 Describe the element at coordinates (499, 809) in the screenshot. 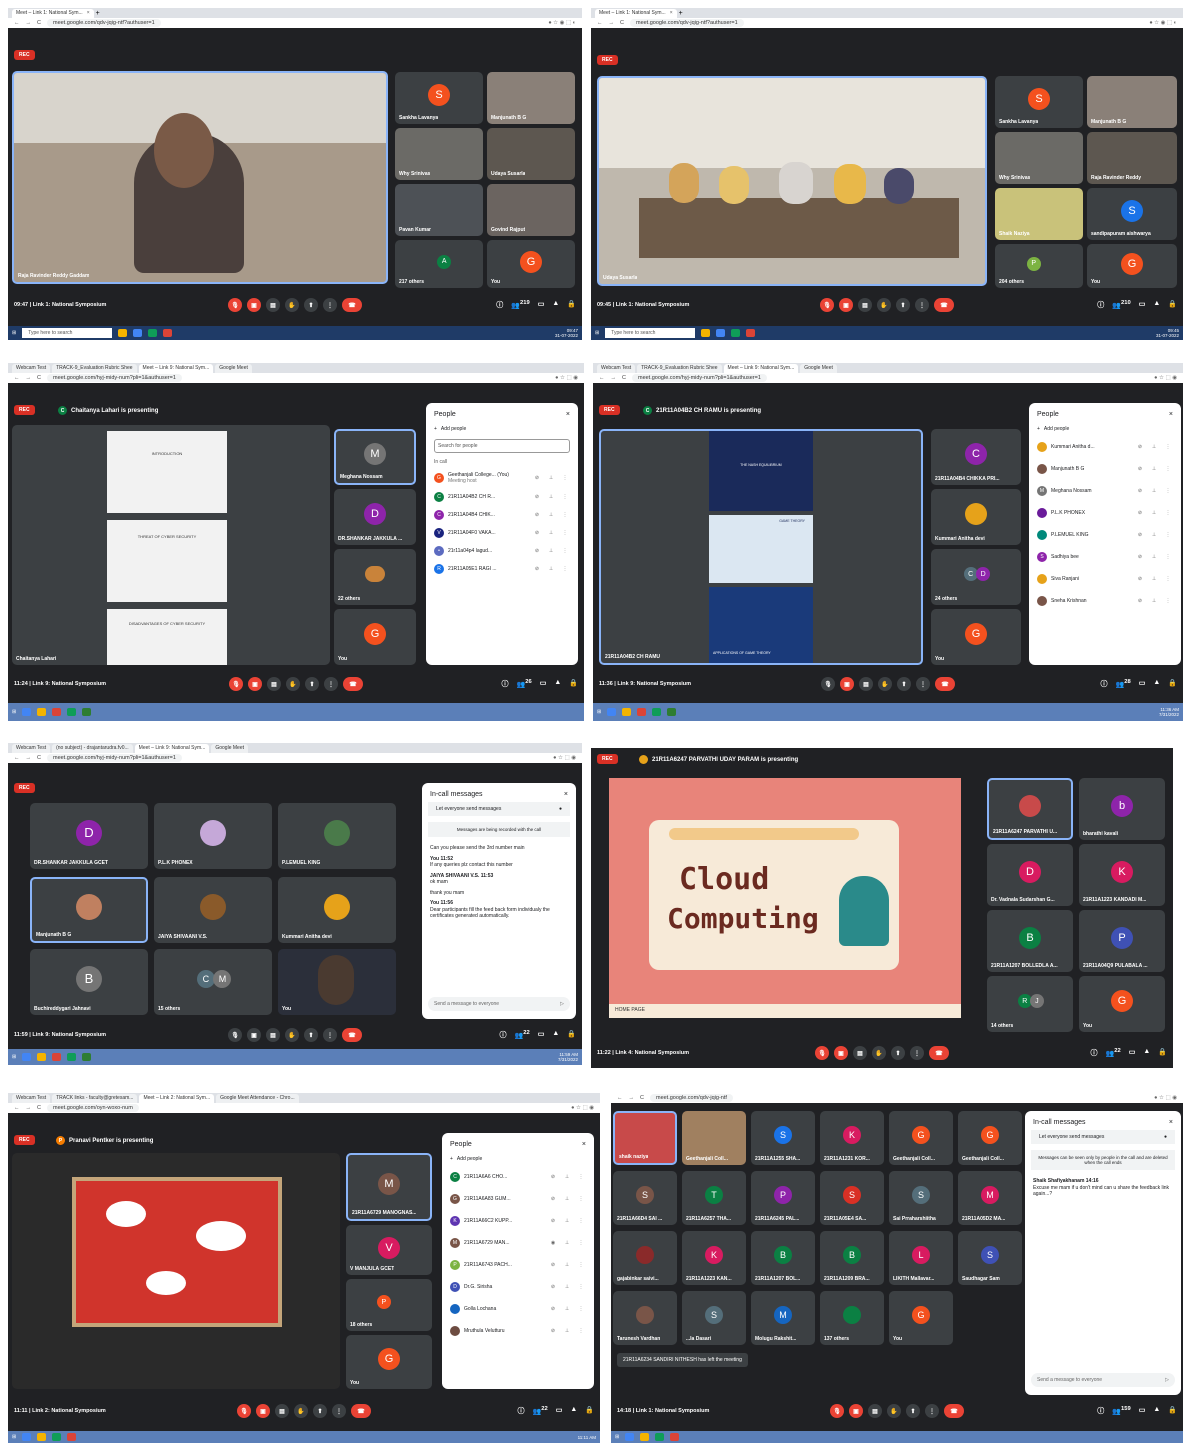

I see `let-everyone-toggle: Let everyone send messages ●` at that location.